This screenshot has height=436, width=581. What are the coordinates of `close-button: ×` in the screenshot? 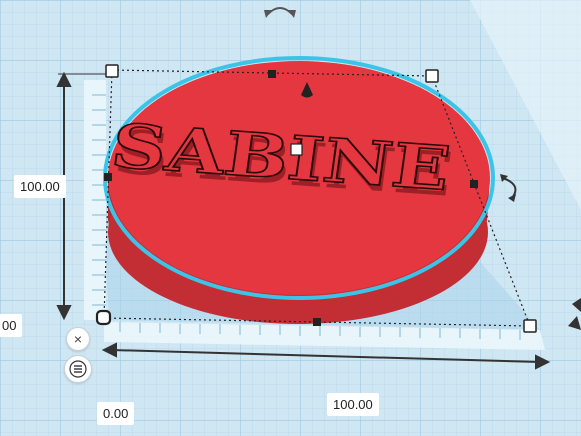 It's located at (78, 339).